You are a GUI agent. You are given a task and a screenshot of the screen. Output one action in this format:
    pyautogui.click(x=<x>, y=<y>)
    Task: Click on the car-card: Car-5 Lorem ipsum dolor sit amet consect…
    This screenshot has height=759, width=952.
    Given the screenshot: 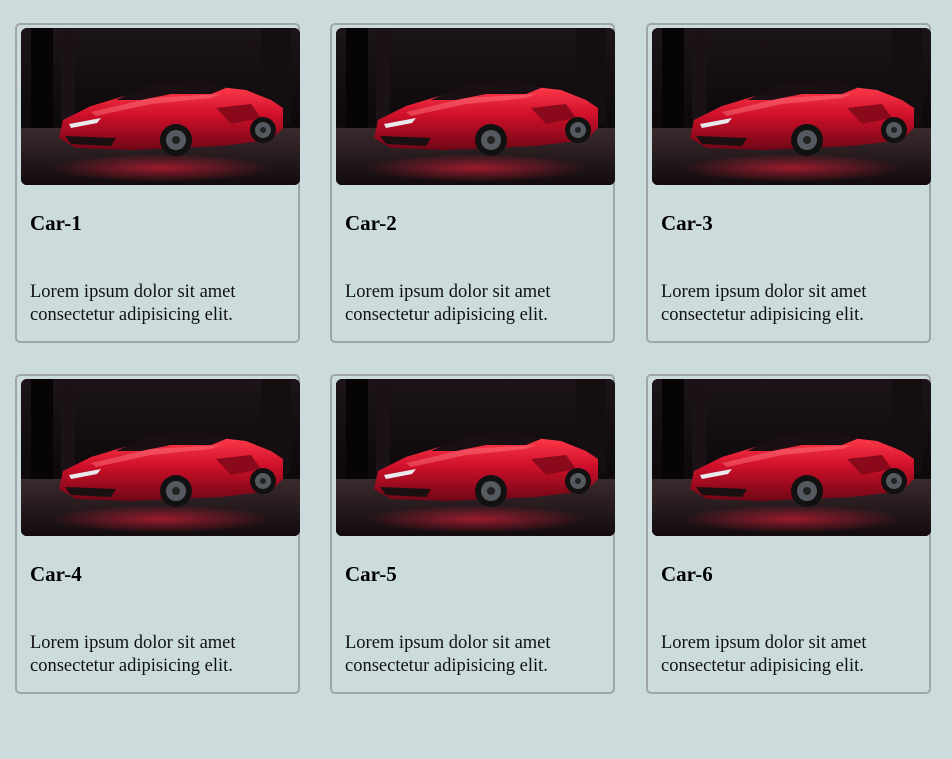 What is the action you would take?
    pyautogui.click(x=472, y=534)
    